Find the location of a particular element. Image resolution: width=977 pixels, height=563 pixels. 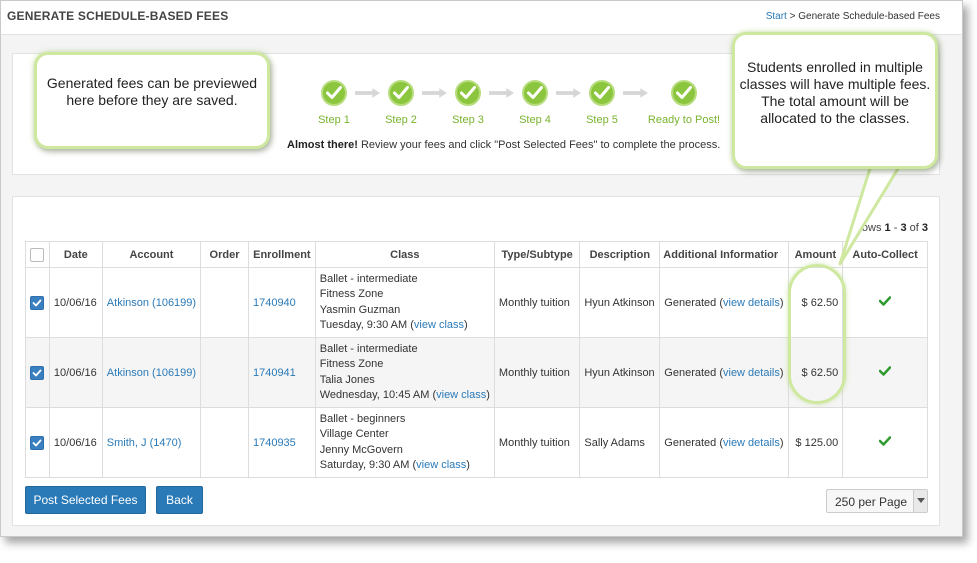

col-header-class: Class is located at coordinates (404, 254).